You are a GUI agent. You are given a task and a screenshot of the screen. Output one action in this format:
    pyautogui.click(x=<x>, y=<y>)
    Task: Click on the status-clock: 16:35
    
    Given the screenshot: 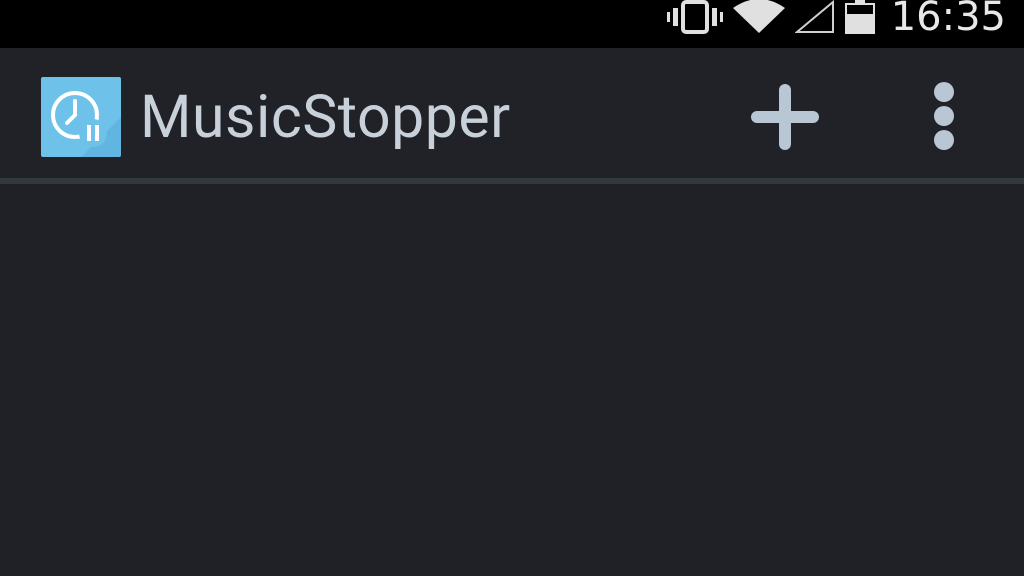 What is the action you would take?
    pyautogui.click(x=948, y=20)
    